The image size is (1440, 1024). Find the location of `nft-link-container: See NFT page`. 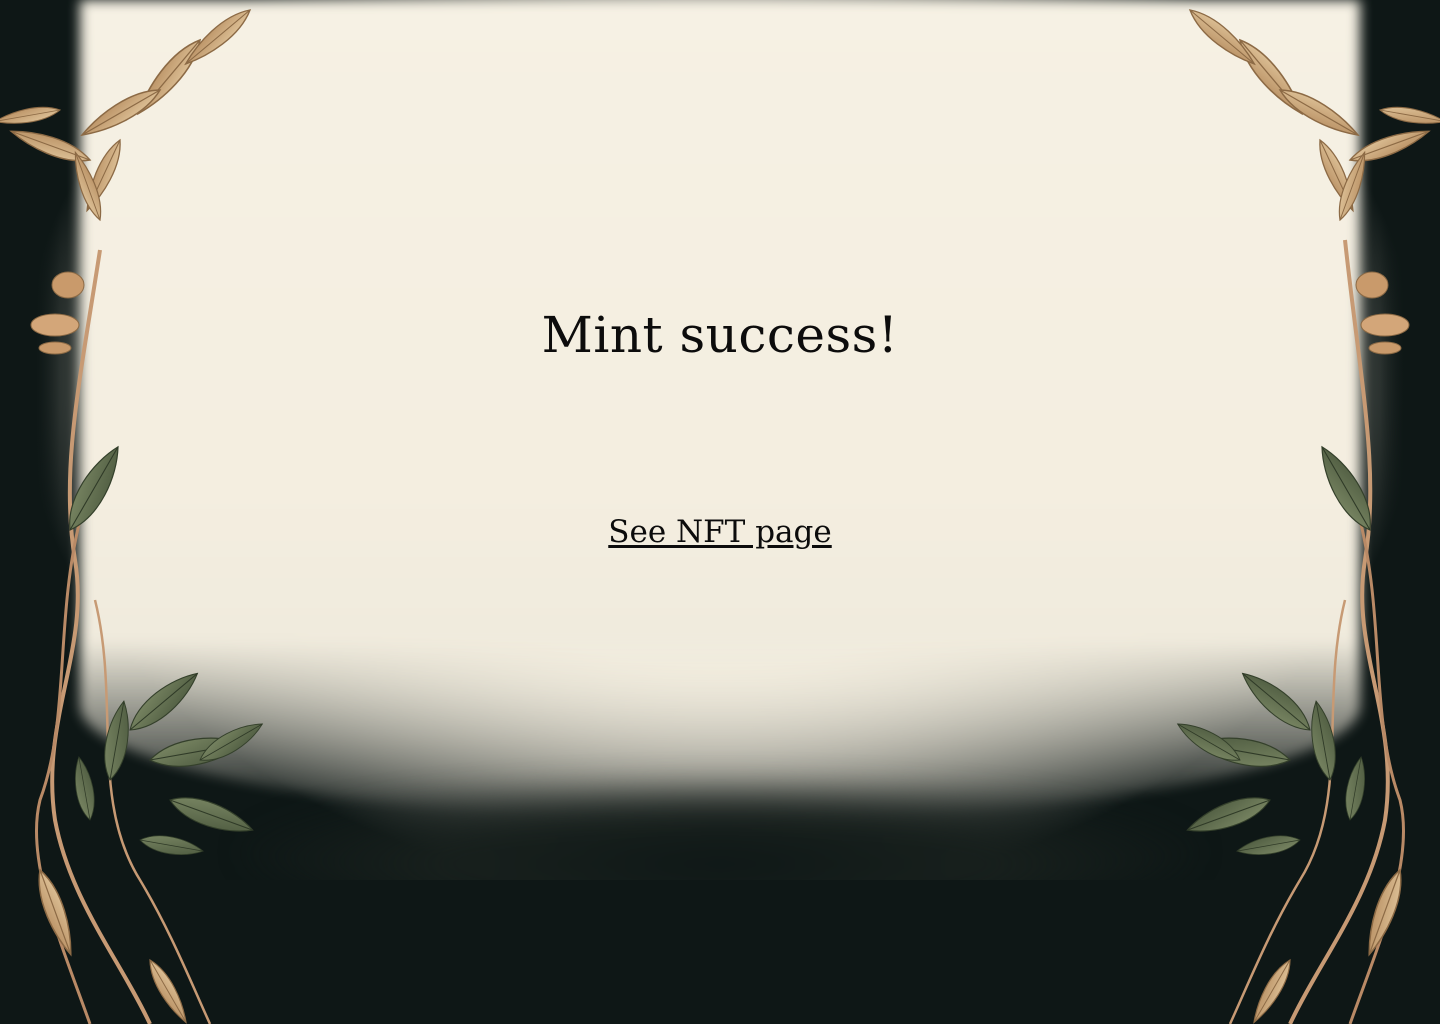

nft-link-container: See NFT page is located at coordinates (720, 532).